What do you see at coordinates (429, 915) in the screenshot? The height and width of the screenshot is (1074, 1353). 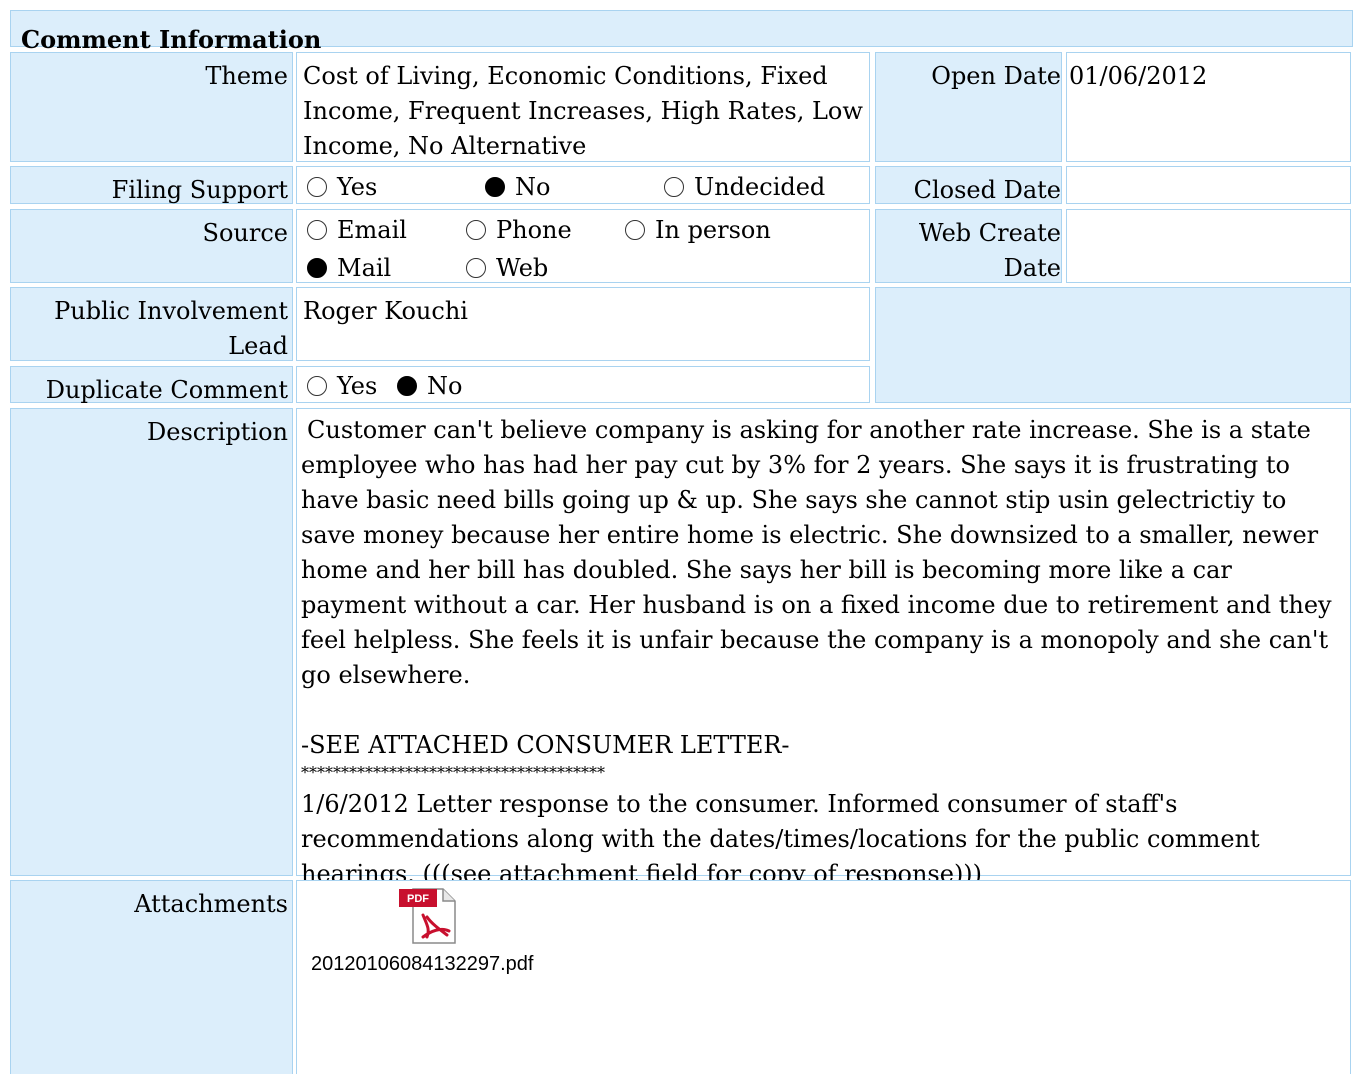 I see `pdf-file-icon: PDF` at bounding box center [429, 915].